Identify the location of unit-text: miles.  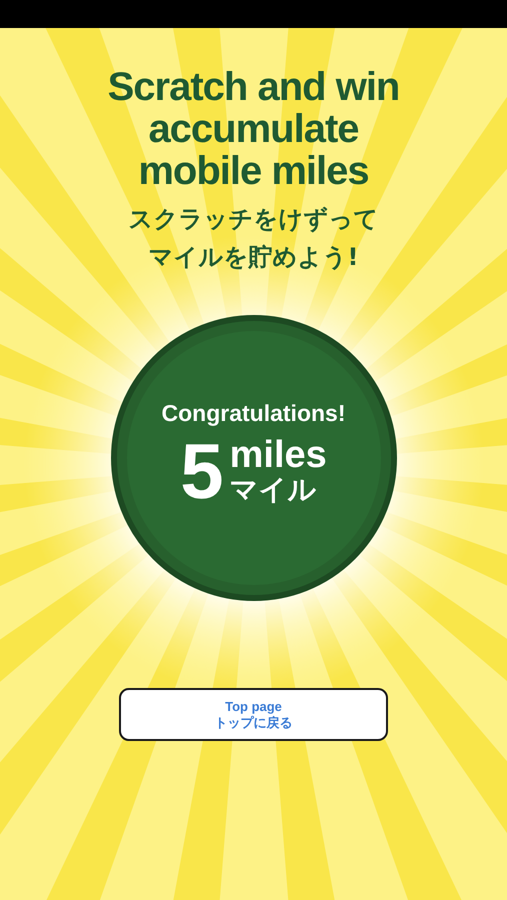
(278, 455).